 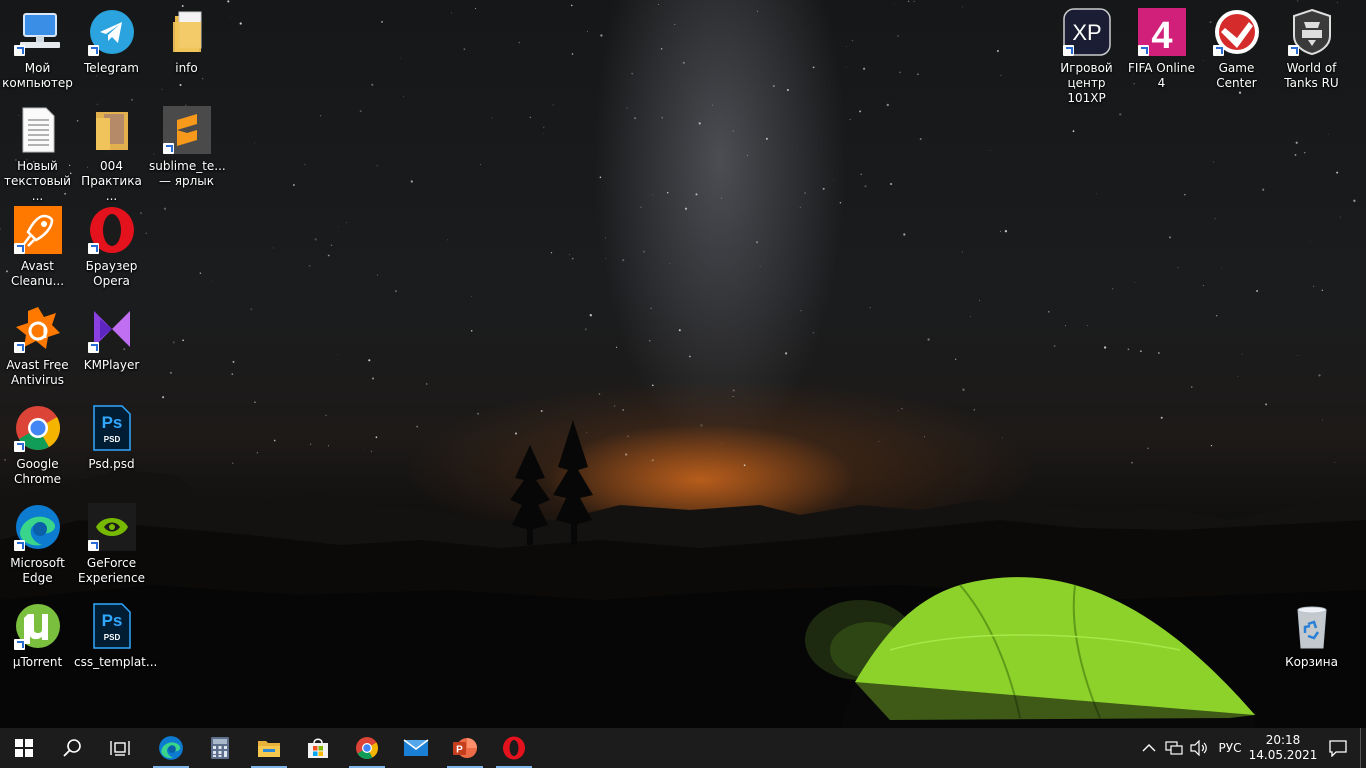 I want to click on desktop-icon-recycle-bin: Корзина, so click(x=1311, y=636).